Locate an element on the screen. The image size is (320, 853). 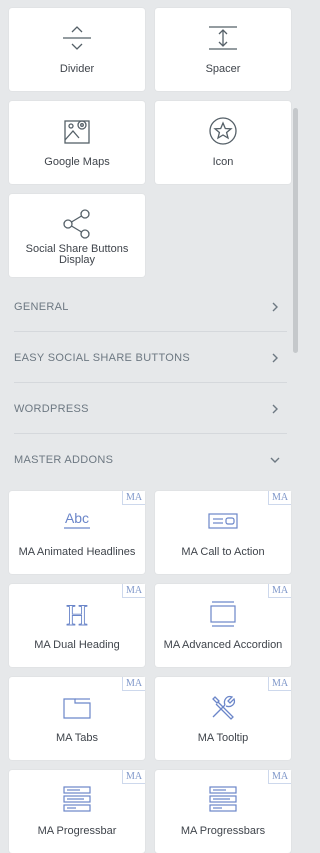
widget-ma-progressbar: MA MA Progressbar is located at coordinates (77, 811).